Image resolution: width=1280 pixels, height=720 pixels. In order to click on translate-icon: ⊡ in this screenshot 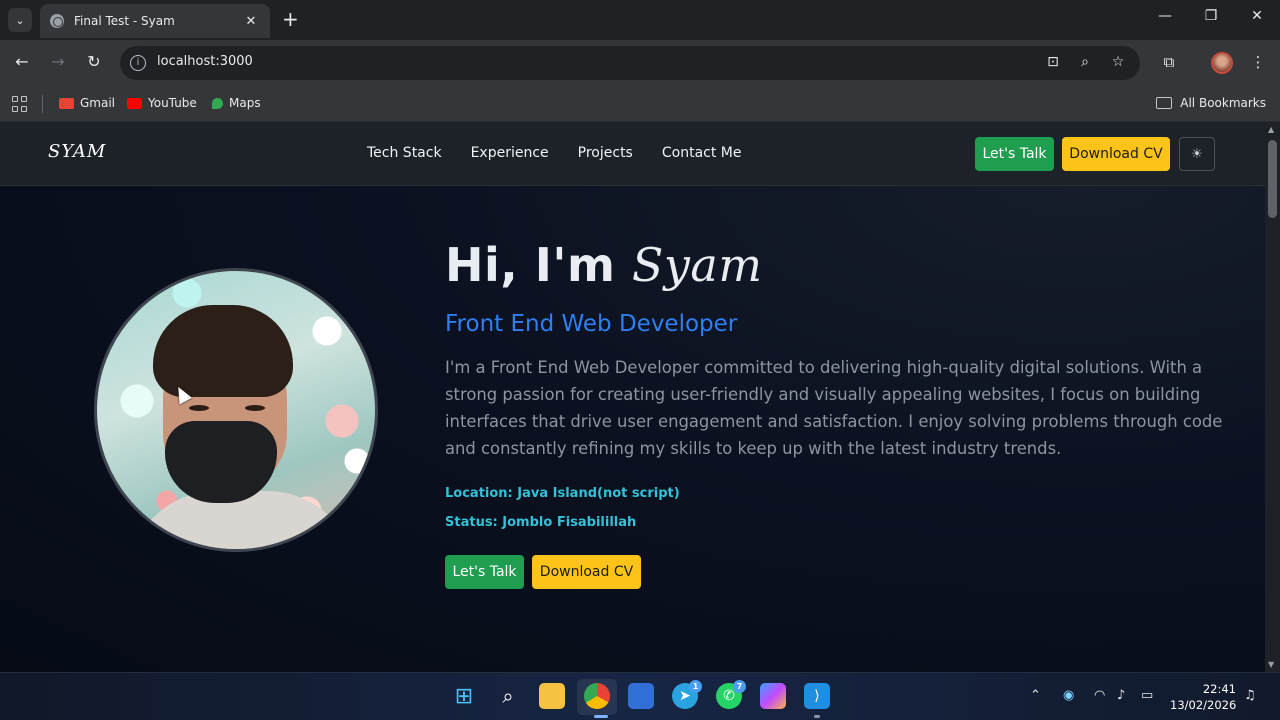, I will do `click(1053, 62)`.